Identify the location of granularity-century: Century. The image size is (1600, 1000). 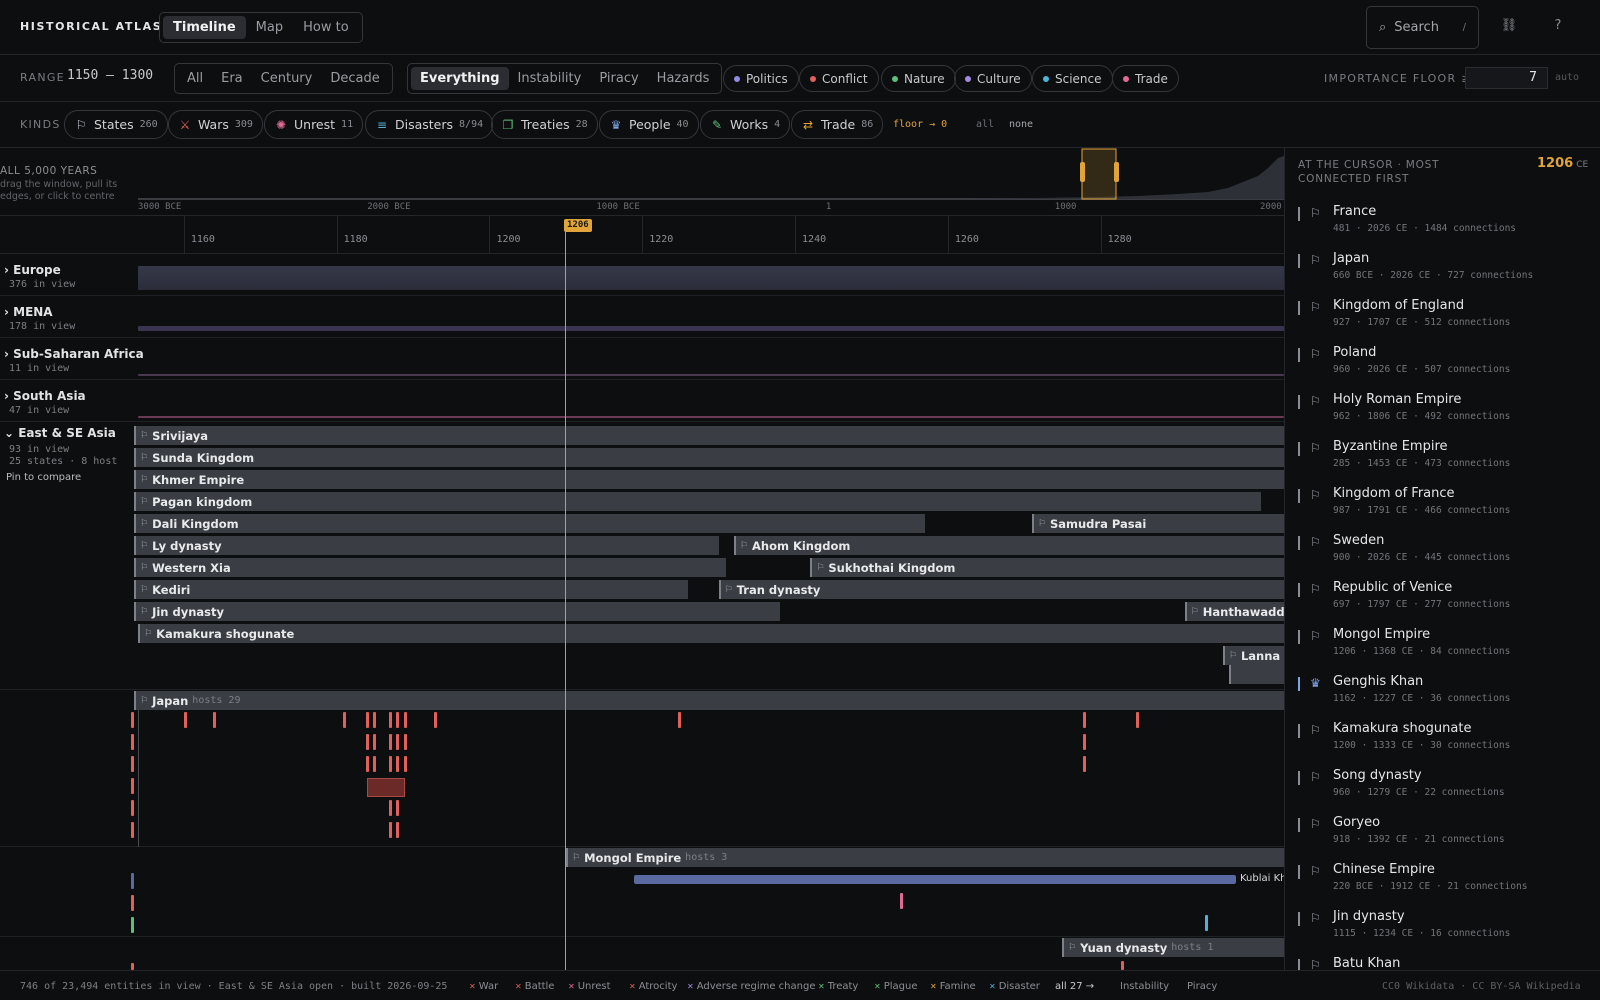
(287, 78).